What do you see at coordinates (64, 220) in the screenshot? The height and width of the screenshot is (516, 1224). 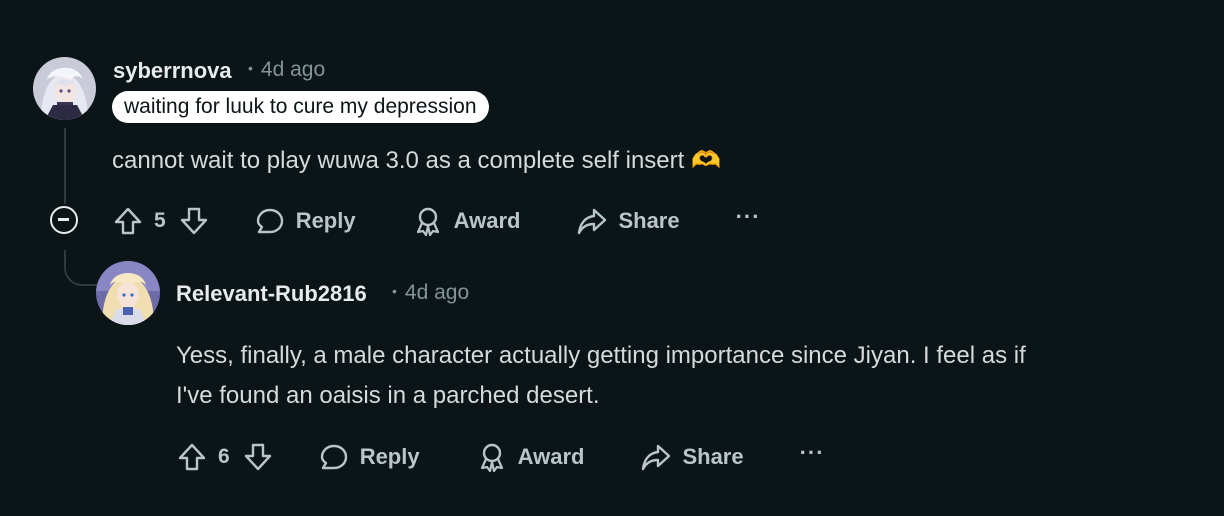 I see `collapse-thread-button` at bounding box center [64, 220].